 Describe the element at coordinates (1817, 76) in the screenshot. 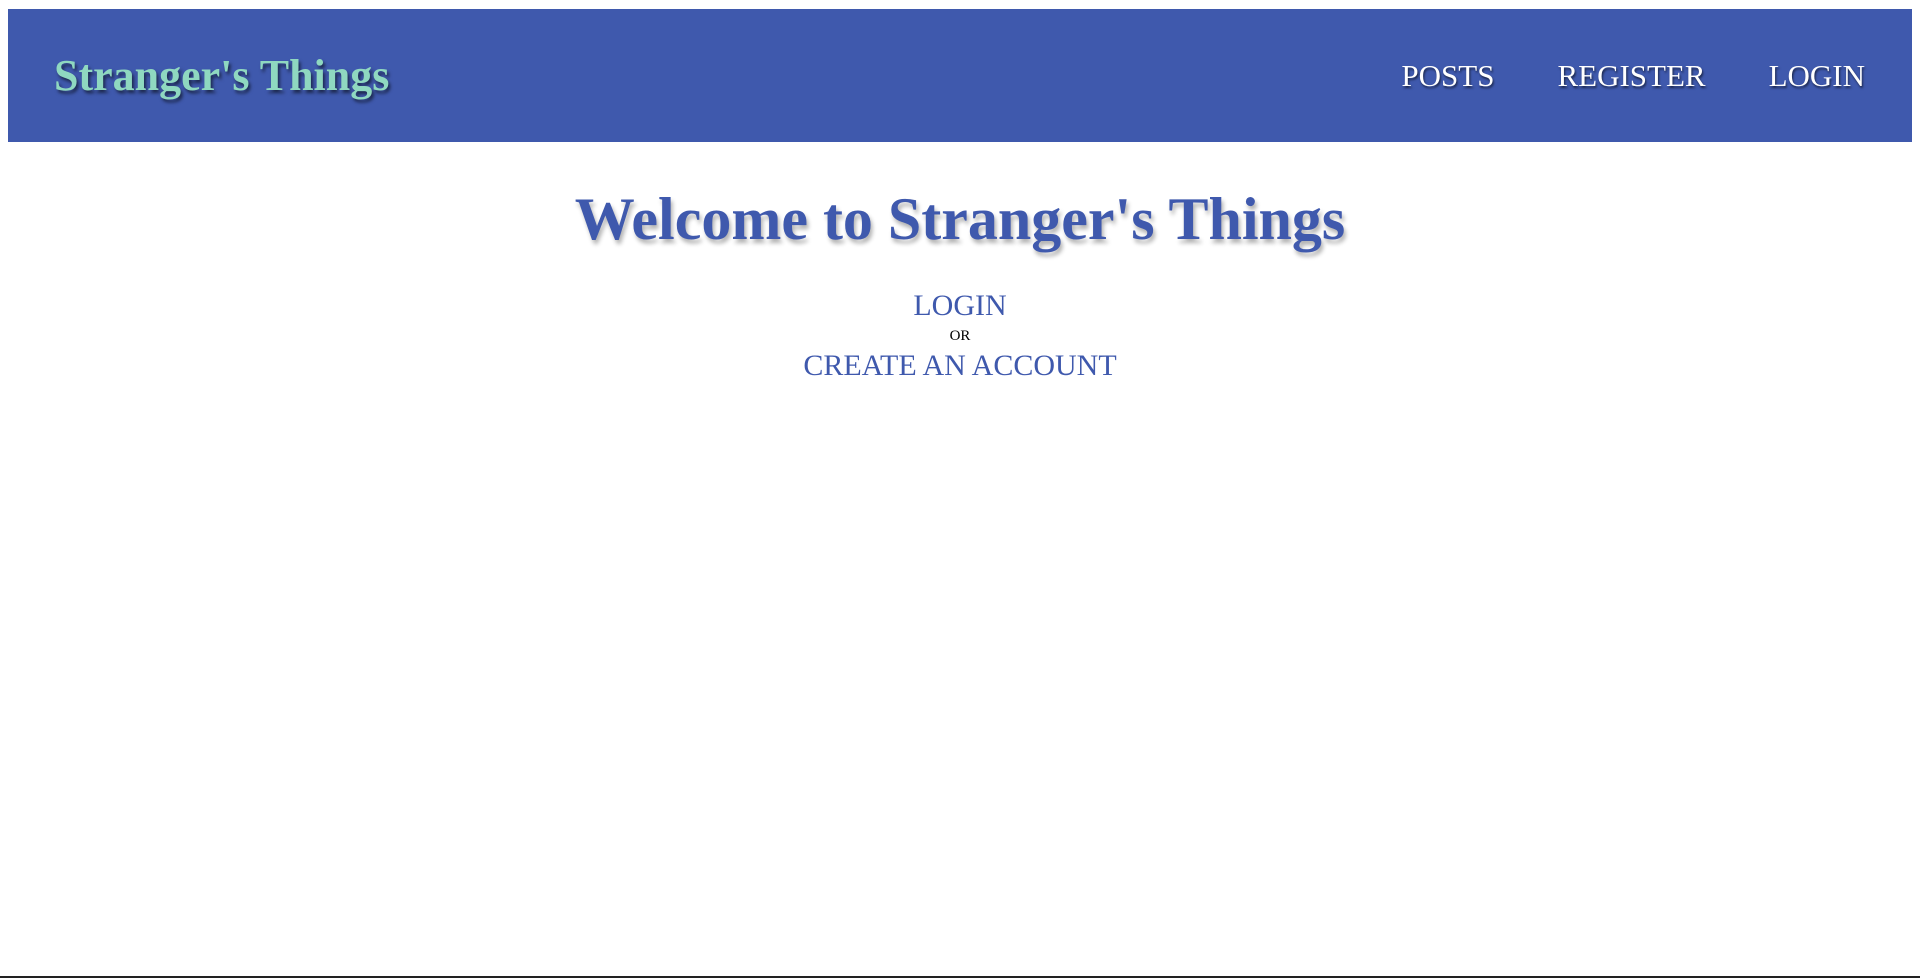

I see `nav-link-login: LOGIN` at that location.